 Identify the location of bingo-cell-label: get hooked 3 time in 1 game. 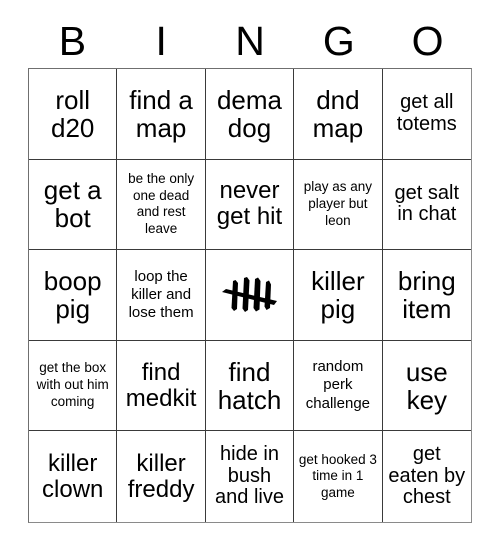
(337, 476).